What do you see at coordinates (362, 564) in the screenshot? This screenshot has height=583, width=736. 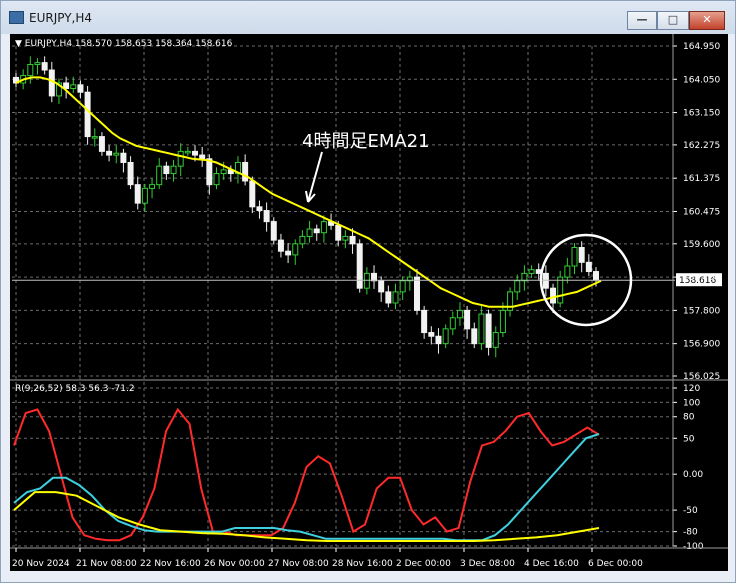 I see `time-axis-label: 28 Nov 16:00` at bounding box center [362, 564].